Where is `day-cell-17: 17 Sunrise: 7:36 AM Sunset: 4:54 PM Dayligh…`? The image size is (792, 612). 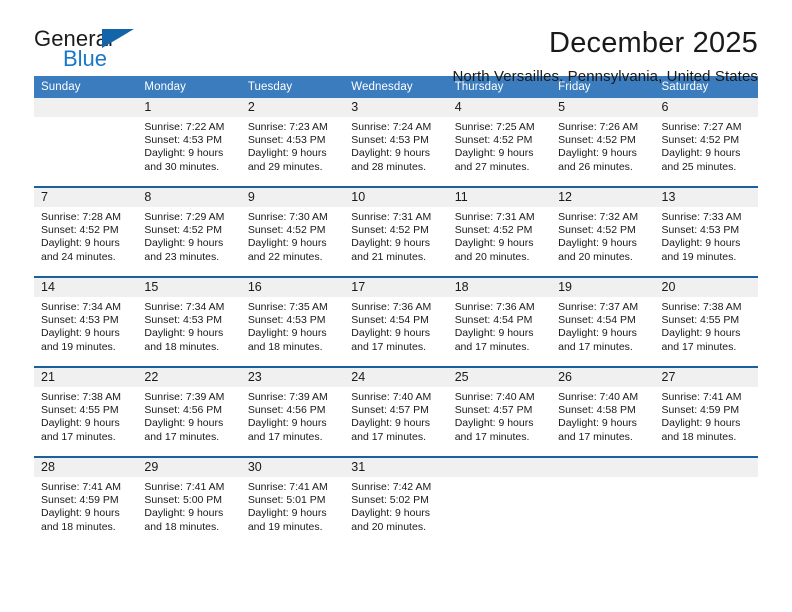 day-cell-17: 17 Sunrise: 7:36 AM Sunset: 4:54 PM Dayligh… is located at coordinates (396, 321).